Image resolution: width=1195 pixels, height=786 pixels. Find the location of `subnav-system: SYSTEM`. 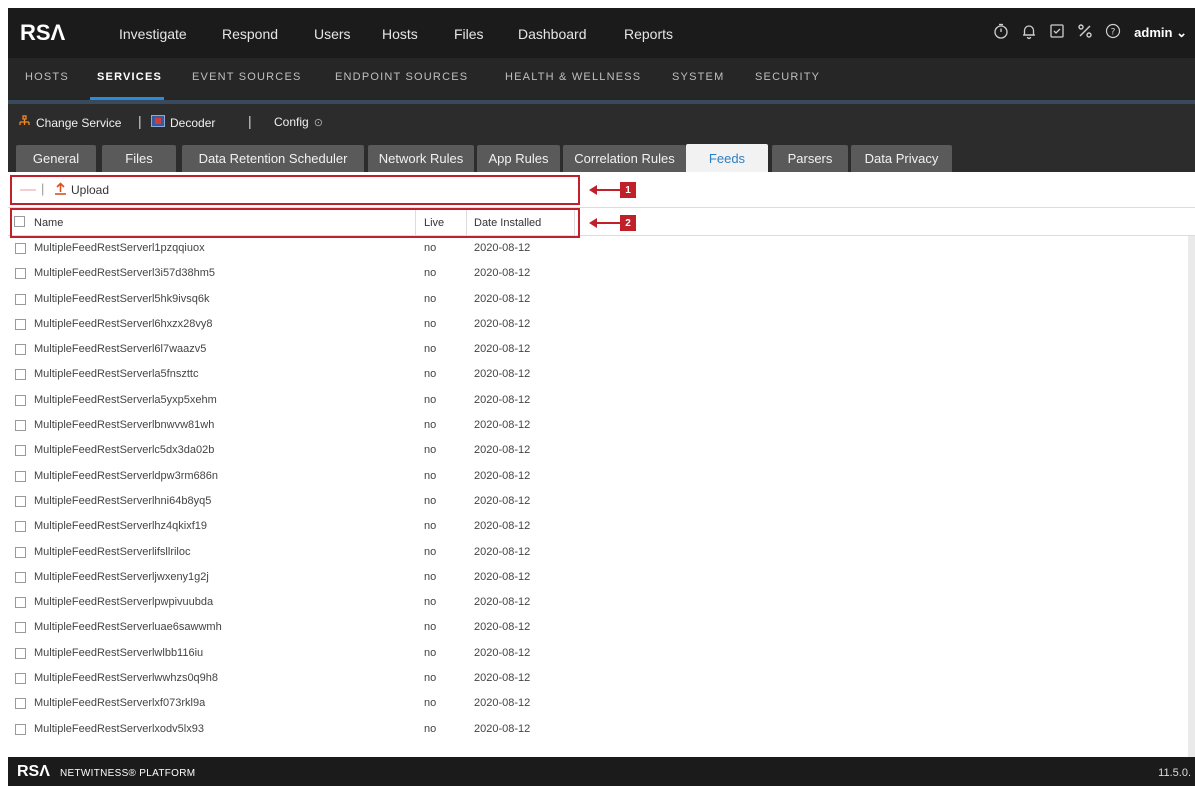

subnav-system: SYSTEM is located at coordinates (698, 77).